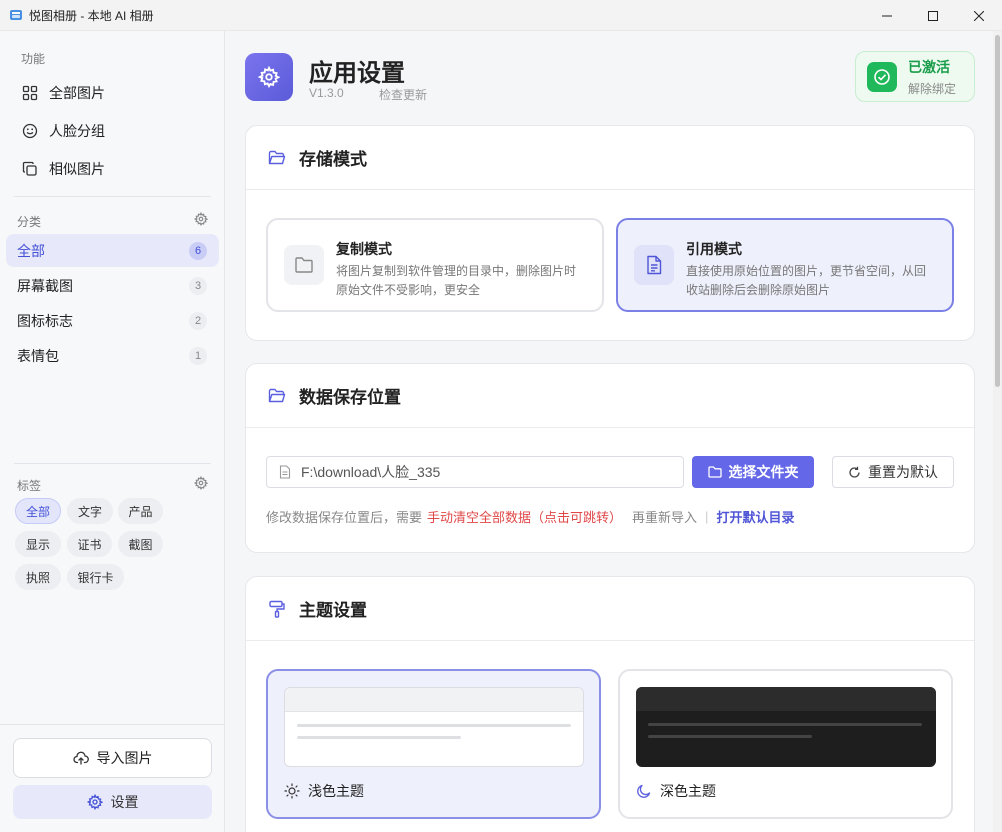 The width and height of the screenshot is (1002, 832). Describe the element at coordinates (90, 511) in the screenshot. I see `tag-chip: 文字` at that location.